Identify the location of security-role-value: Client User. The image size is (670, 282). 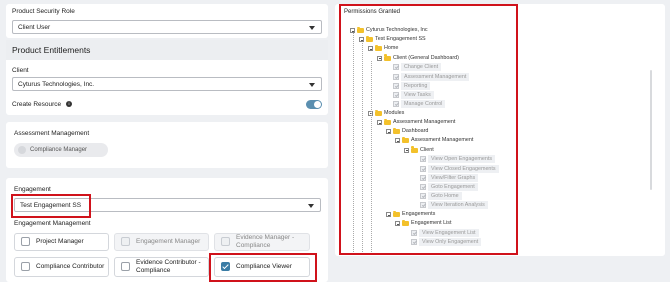
(34, 27).